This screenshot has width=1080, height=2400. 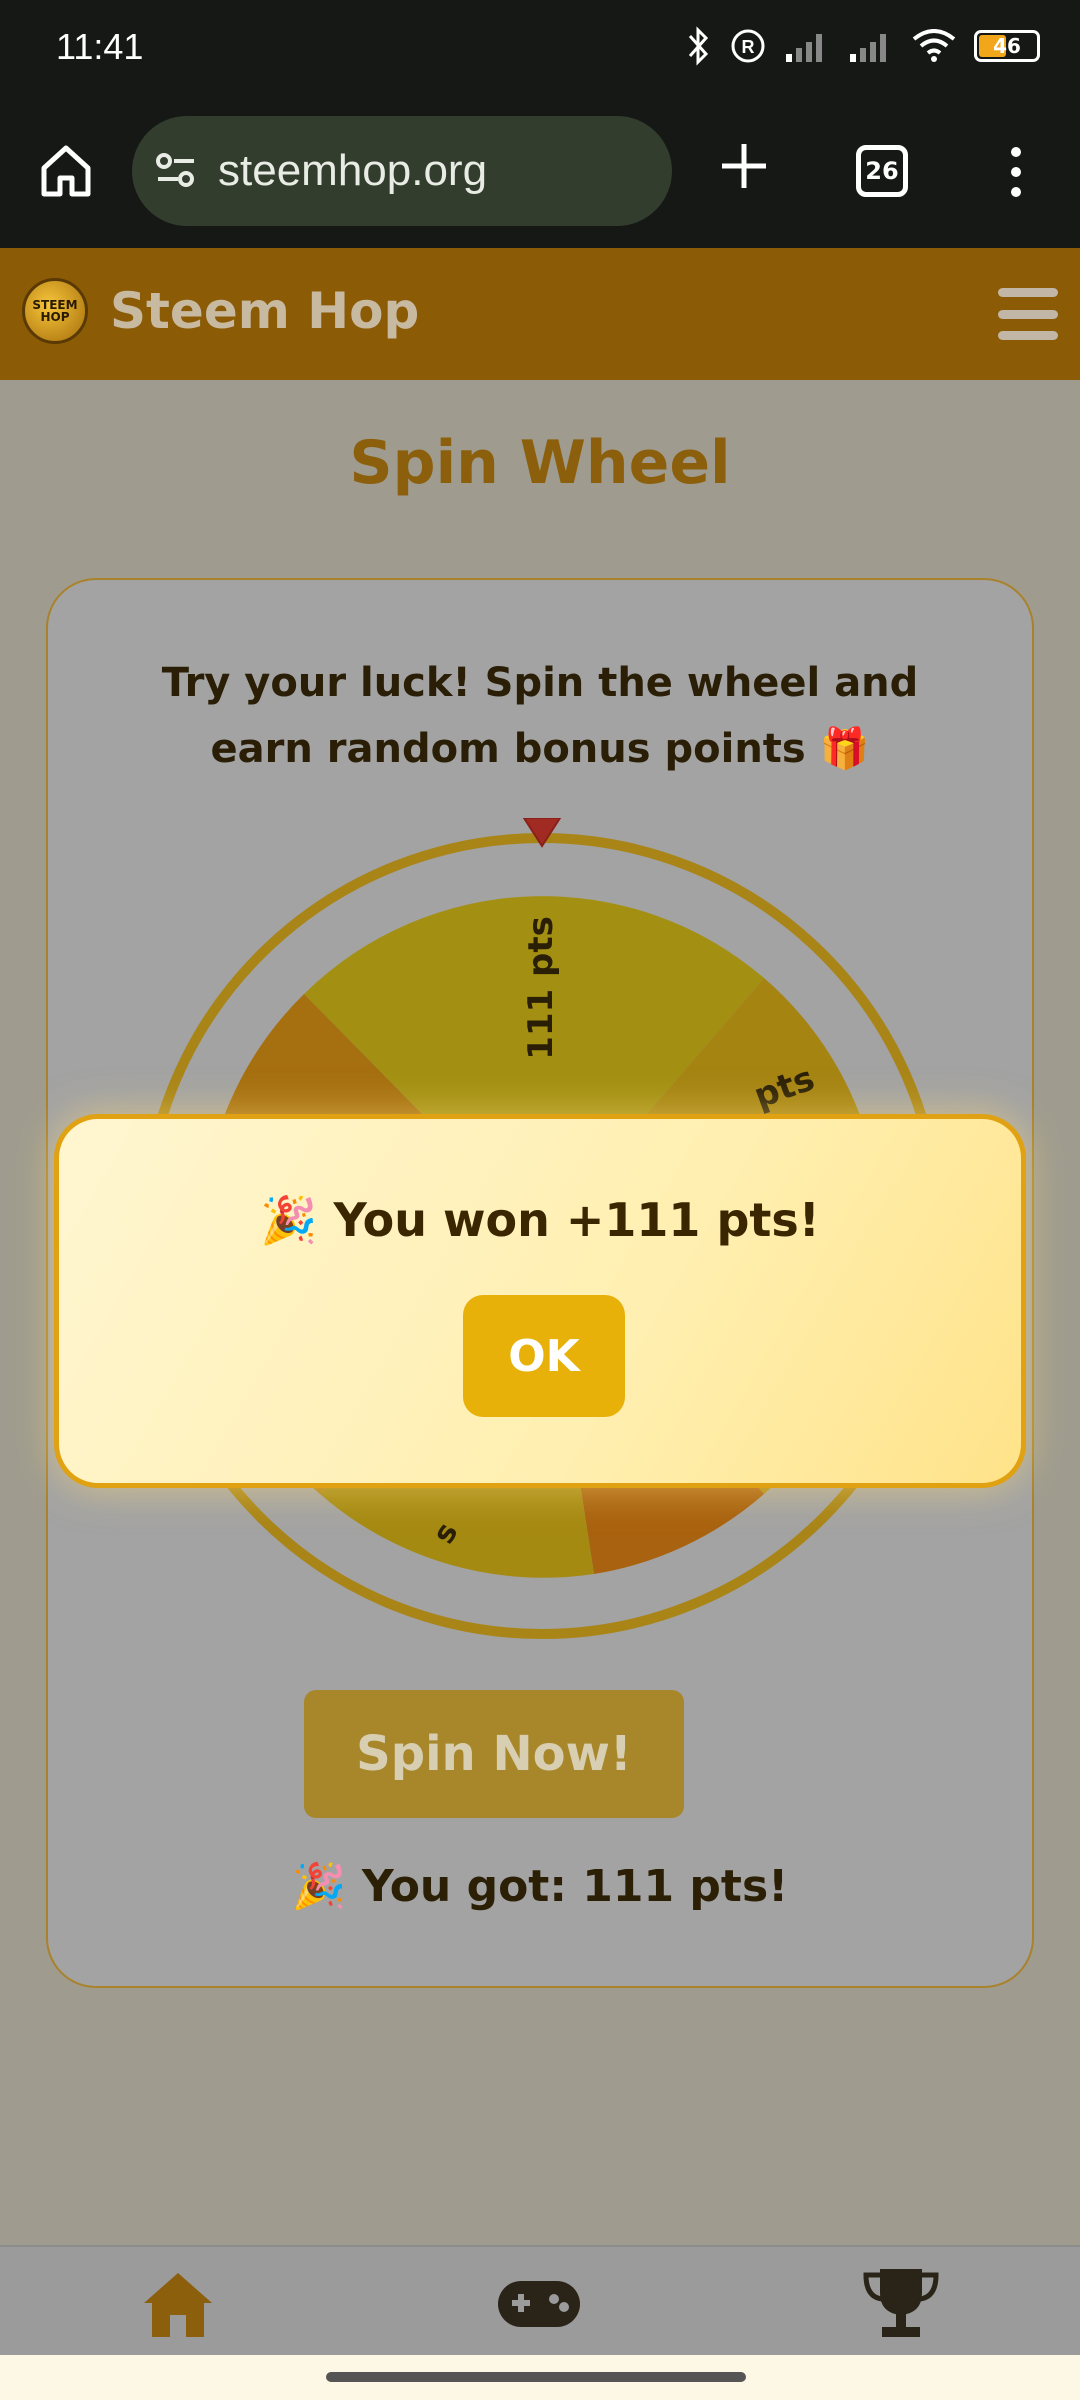 I want to click on site-header: STEEM HOP Steem Hop, so click(x=540, y=314).